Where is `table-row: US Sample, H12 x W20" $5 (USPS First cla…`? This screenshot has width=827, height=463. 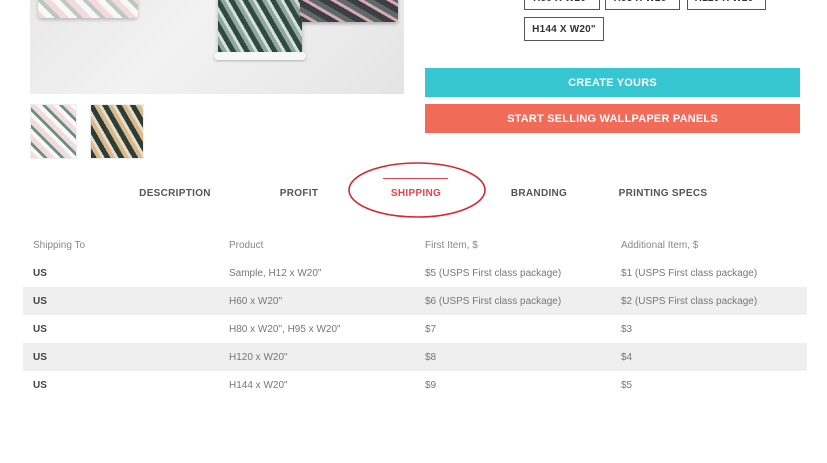
table-row: US Sample, H12 x W20" $5 (USPS First cla… is located at coordinates (415, 273).